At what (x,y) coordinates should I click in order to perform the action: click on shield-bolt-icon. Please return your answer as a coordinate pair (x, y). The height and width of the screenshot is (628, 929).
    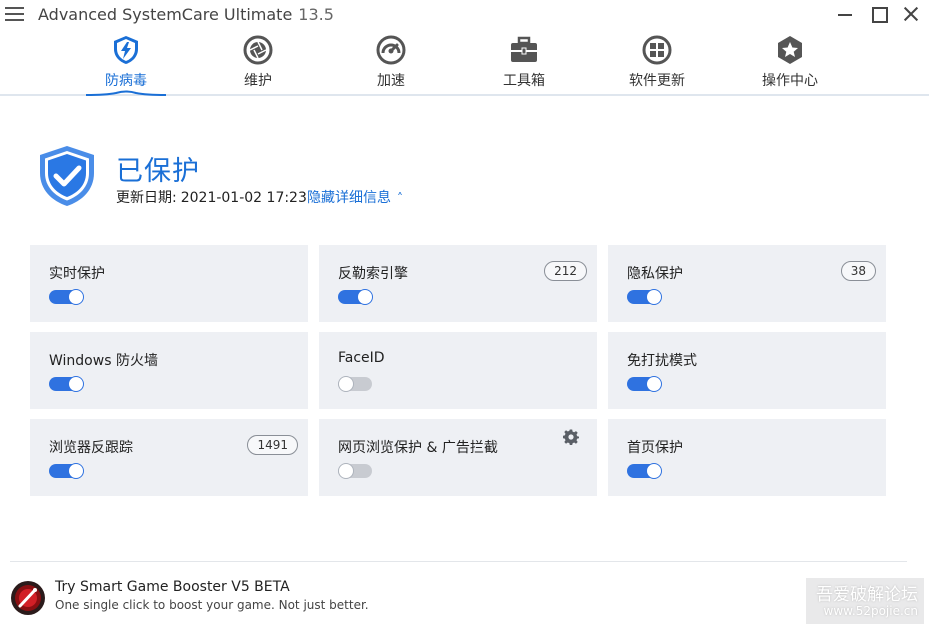
    Looking at the image, I should click on (126, 50).